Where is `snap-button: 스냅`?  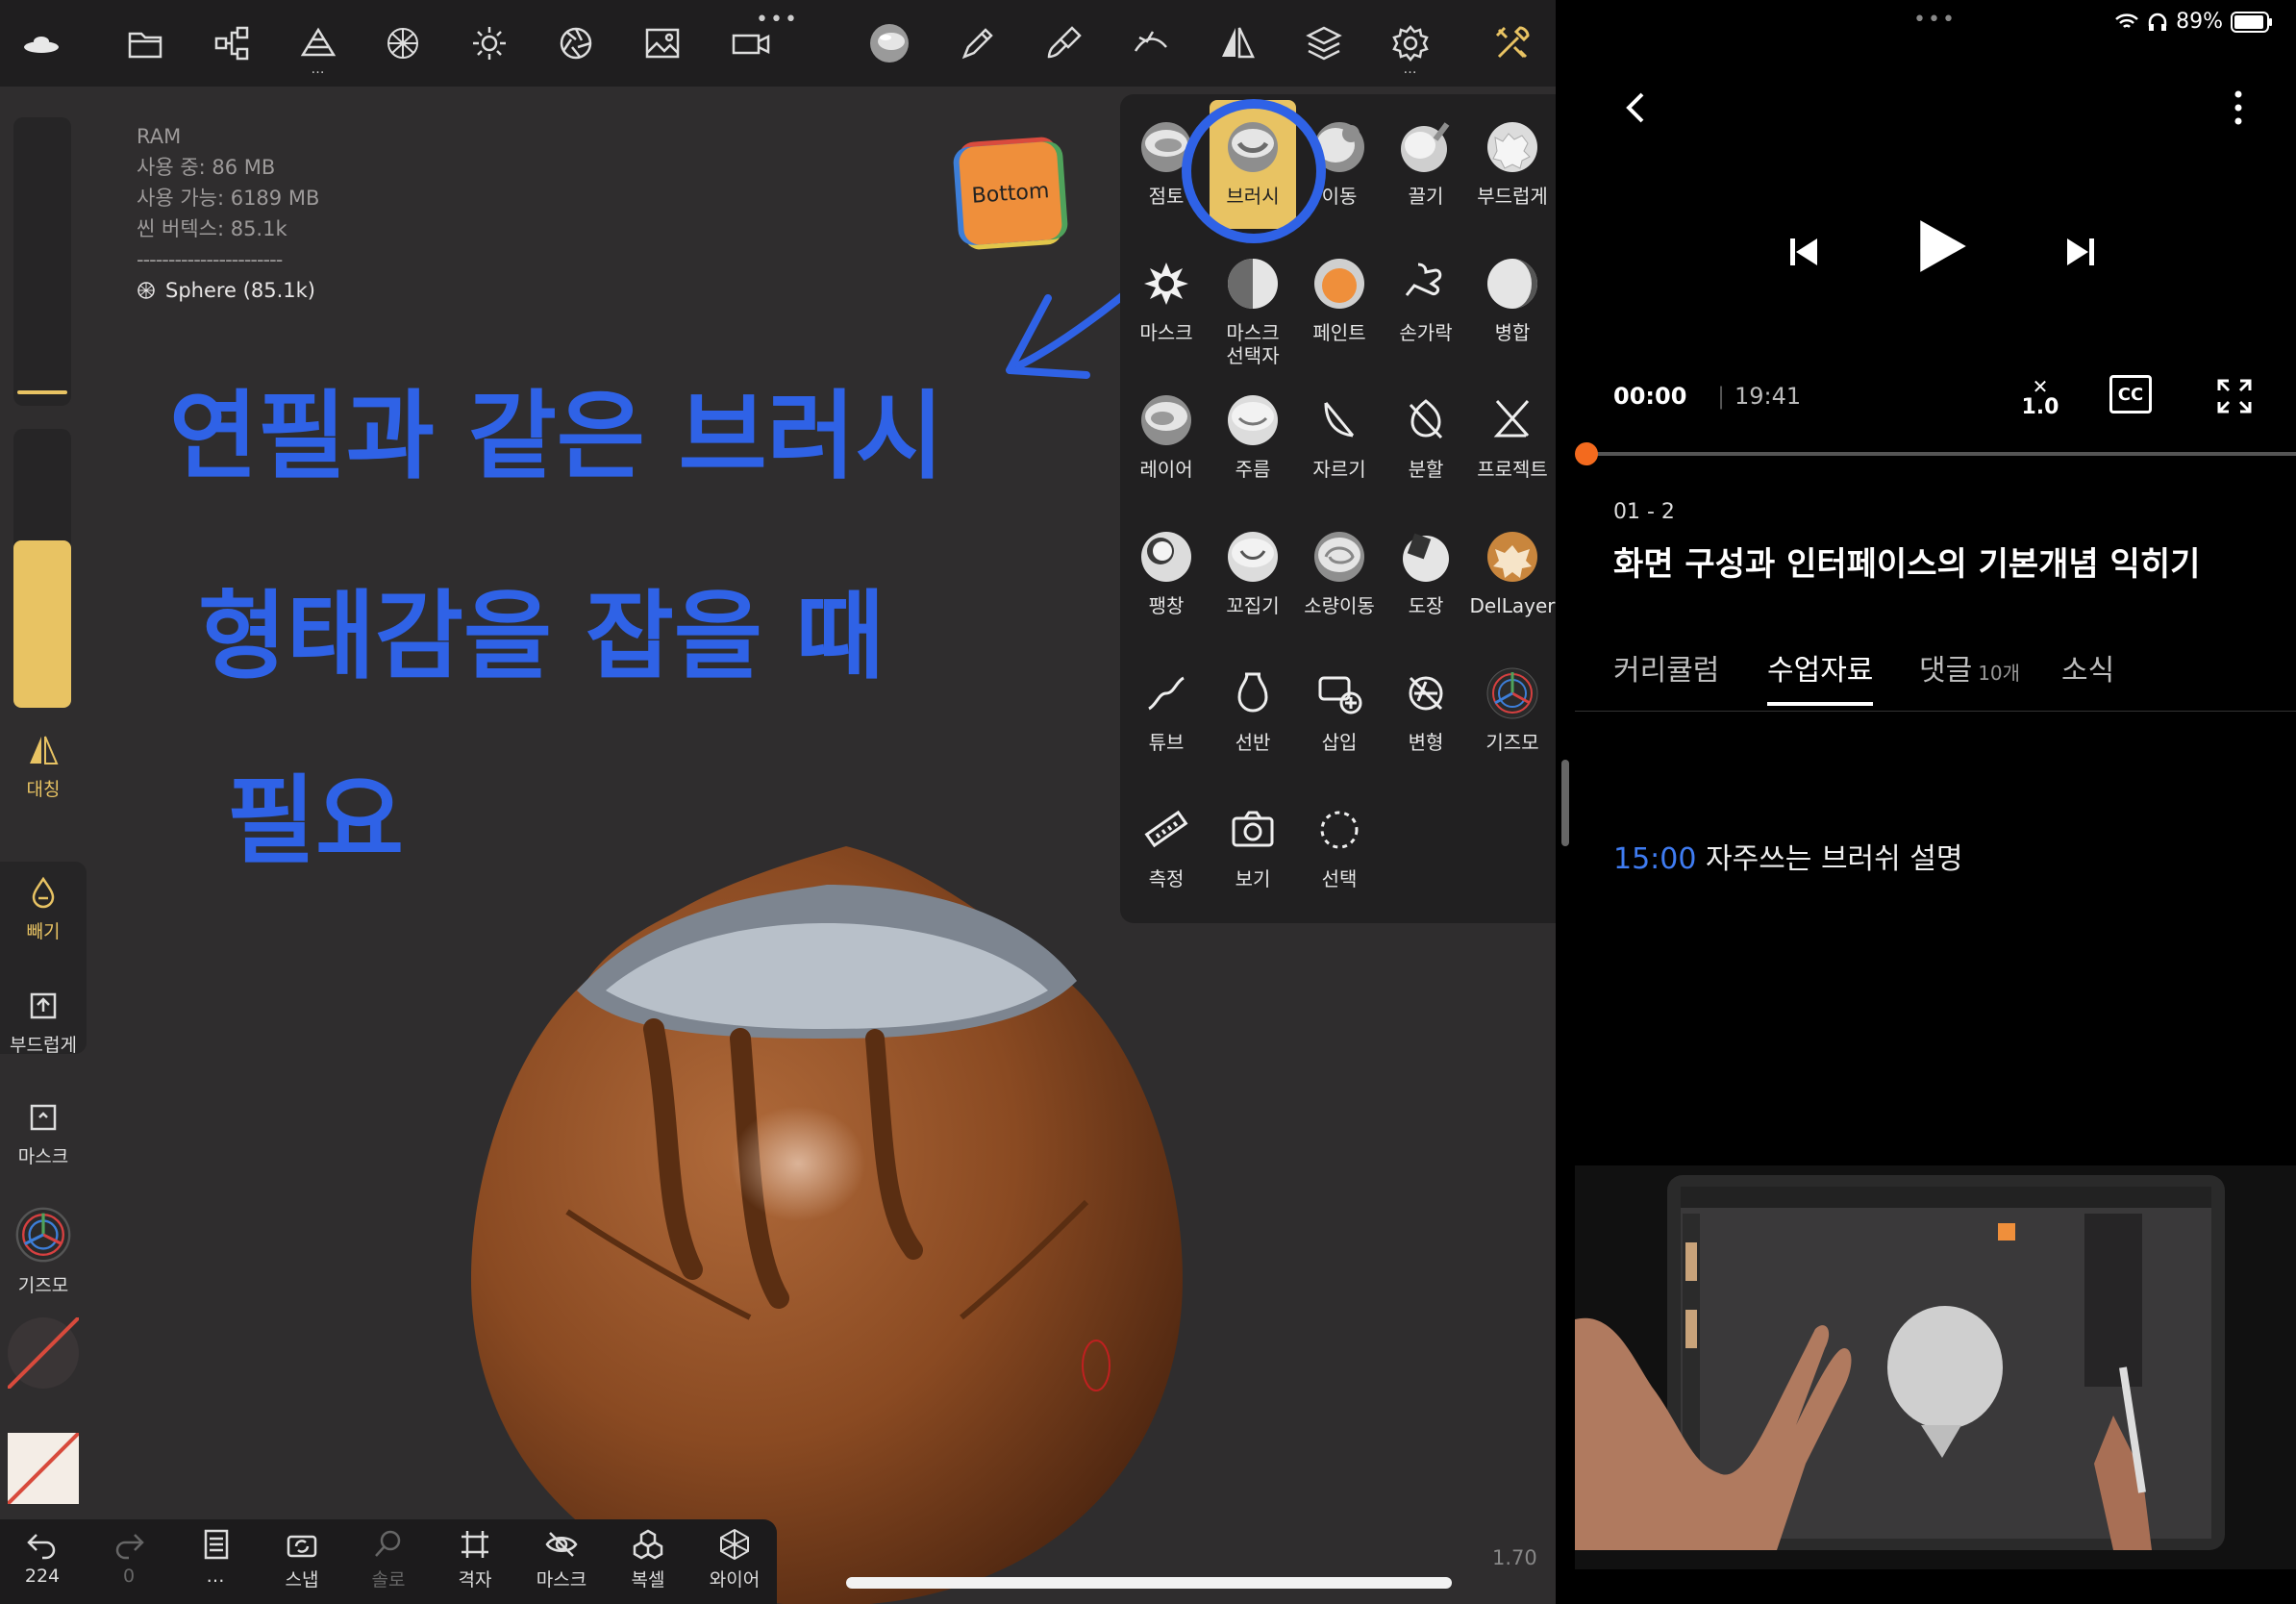
snap-button: 스냅 is located at coordinates (301, 1559).